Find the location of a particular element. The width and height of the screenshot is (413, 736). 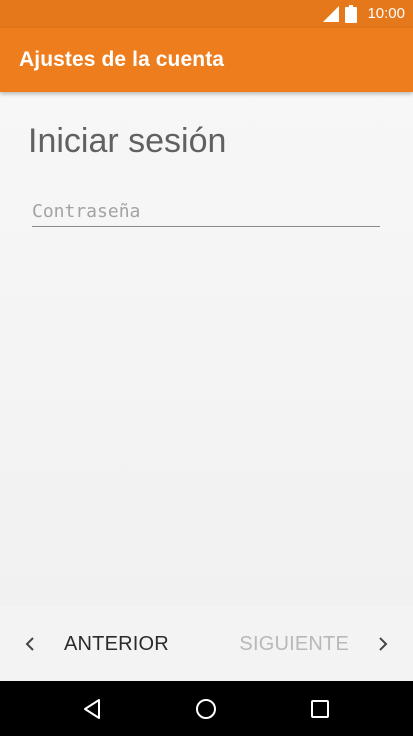

bottom-navigation: ANTERIOR SIGUIENTE is located at coordinates (206, 643).